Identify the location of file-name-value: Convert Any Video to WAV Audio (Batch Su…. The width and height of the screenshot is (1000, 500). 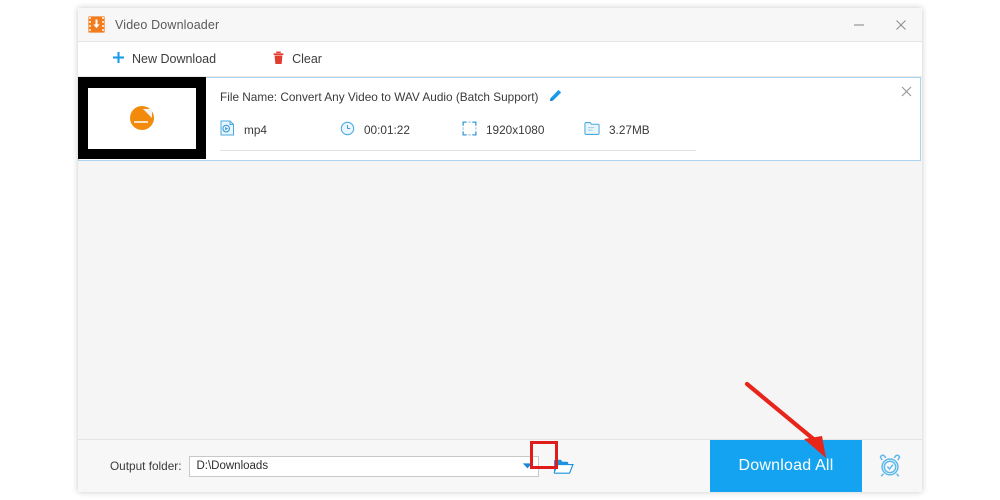
(409, 97).